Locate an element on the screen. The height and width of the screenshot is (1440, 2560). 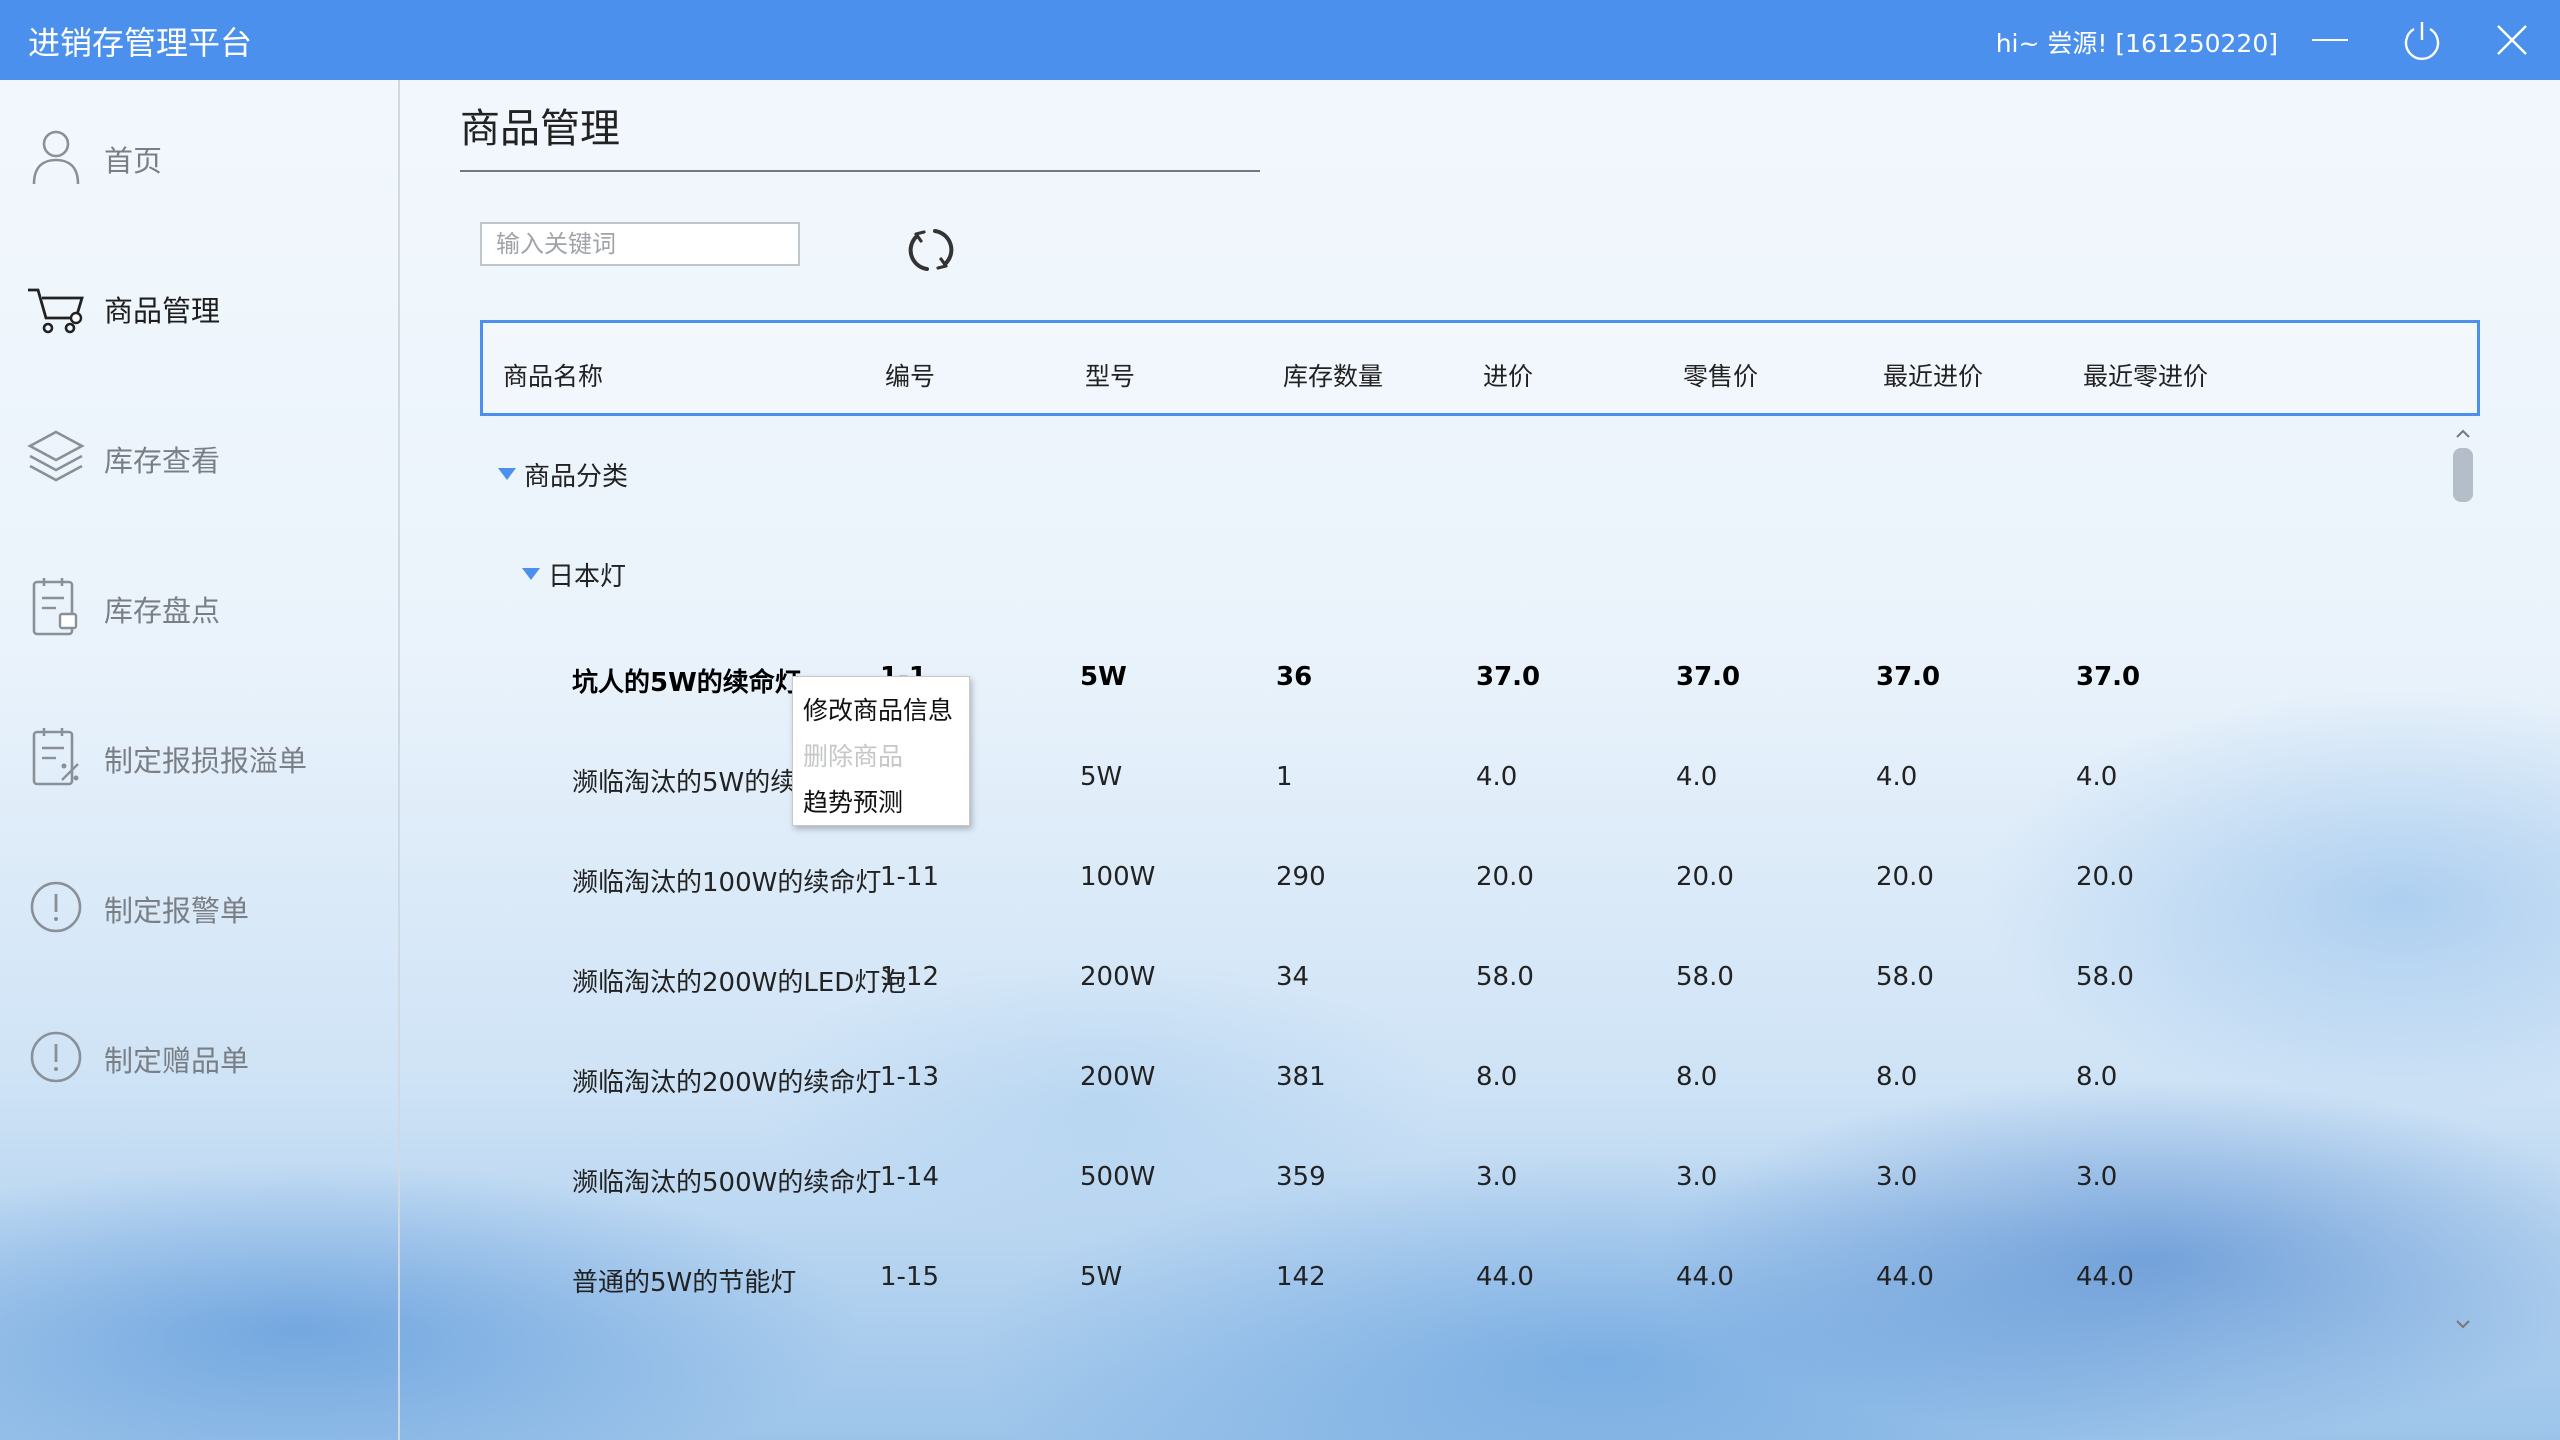
table-header: 商品名称 编号 型号 库存数量 进价 零售价 最近进价 最近零进价 is located at coordinates (1480, 368).